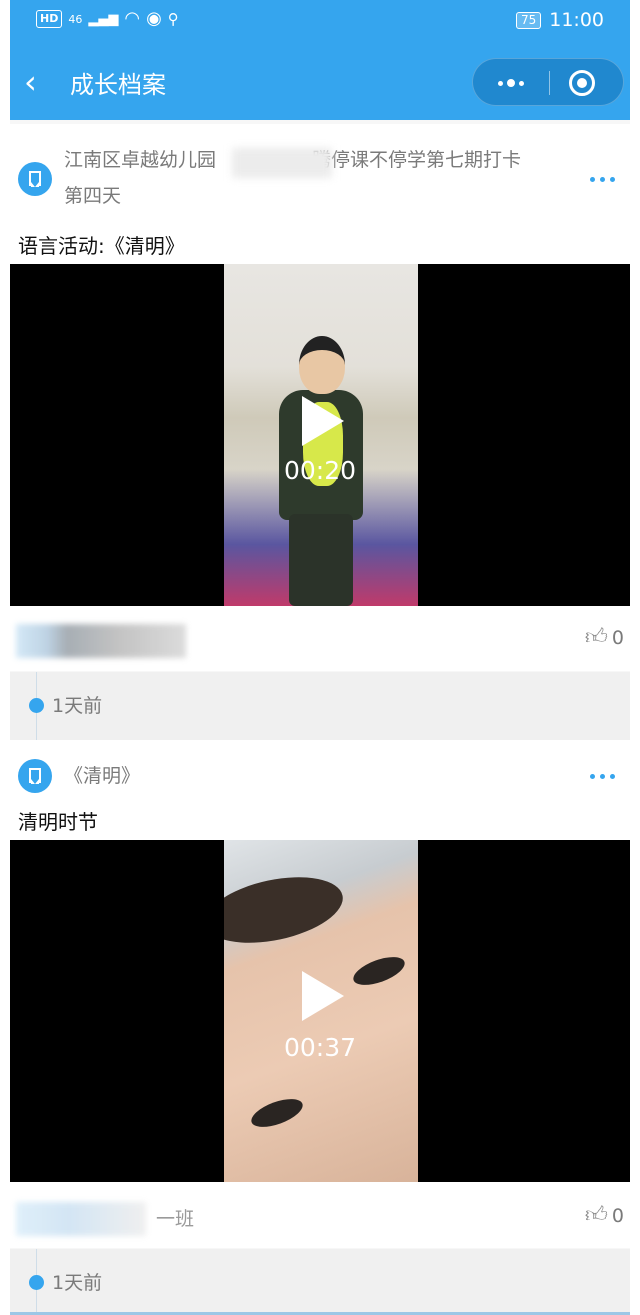 The height and width of the screenshot is (1315, 640). Describe the element at coordinates (175, 1219) in the screenshot. I see `author-name: 一班` at that location.